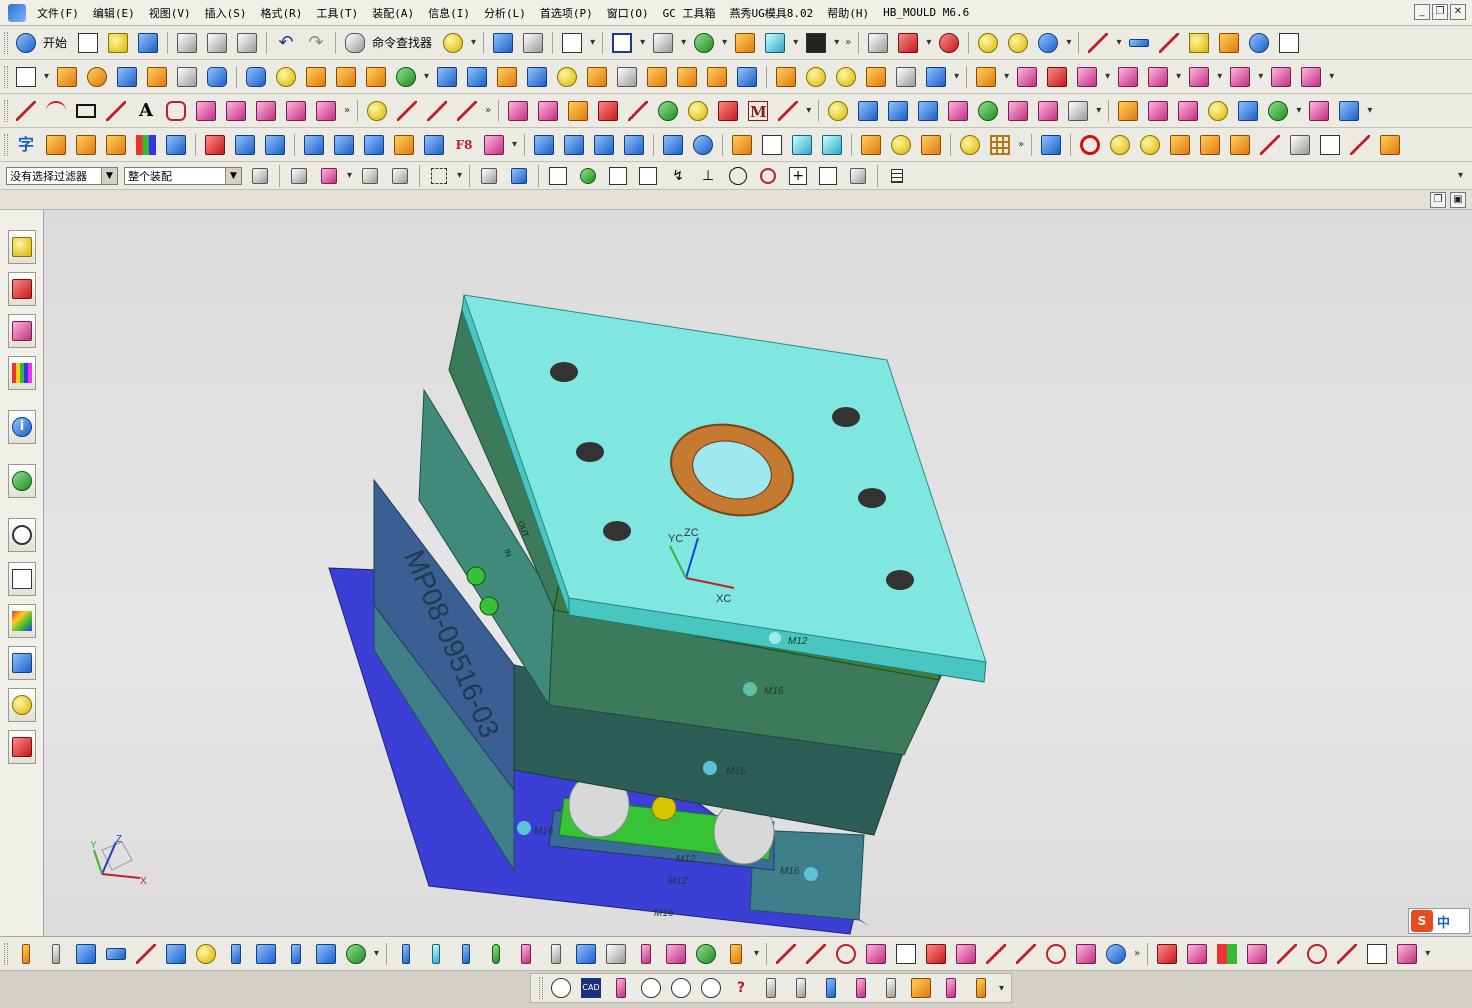 The image size is (1472, 1008). I want to click on mold-tool5-button, so click(1158, 77).